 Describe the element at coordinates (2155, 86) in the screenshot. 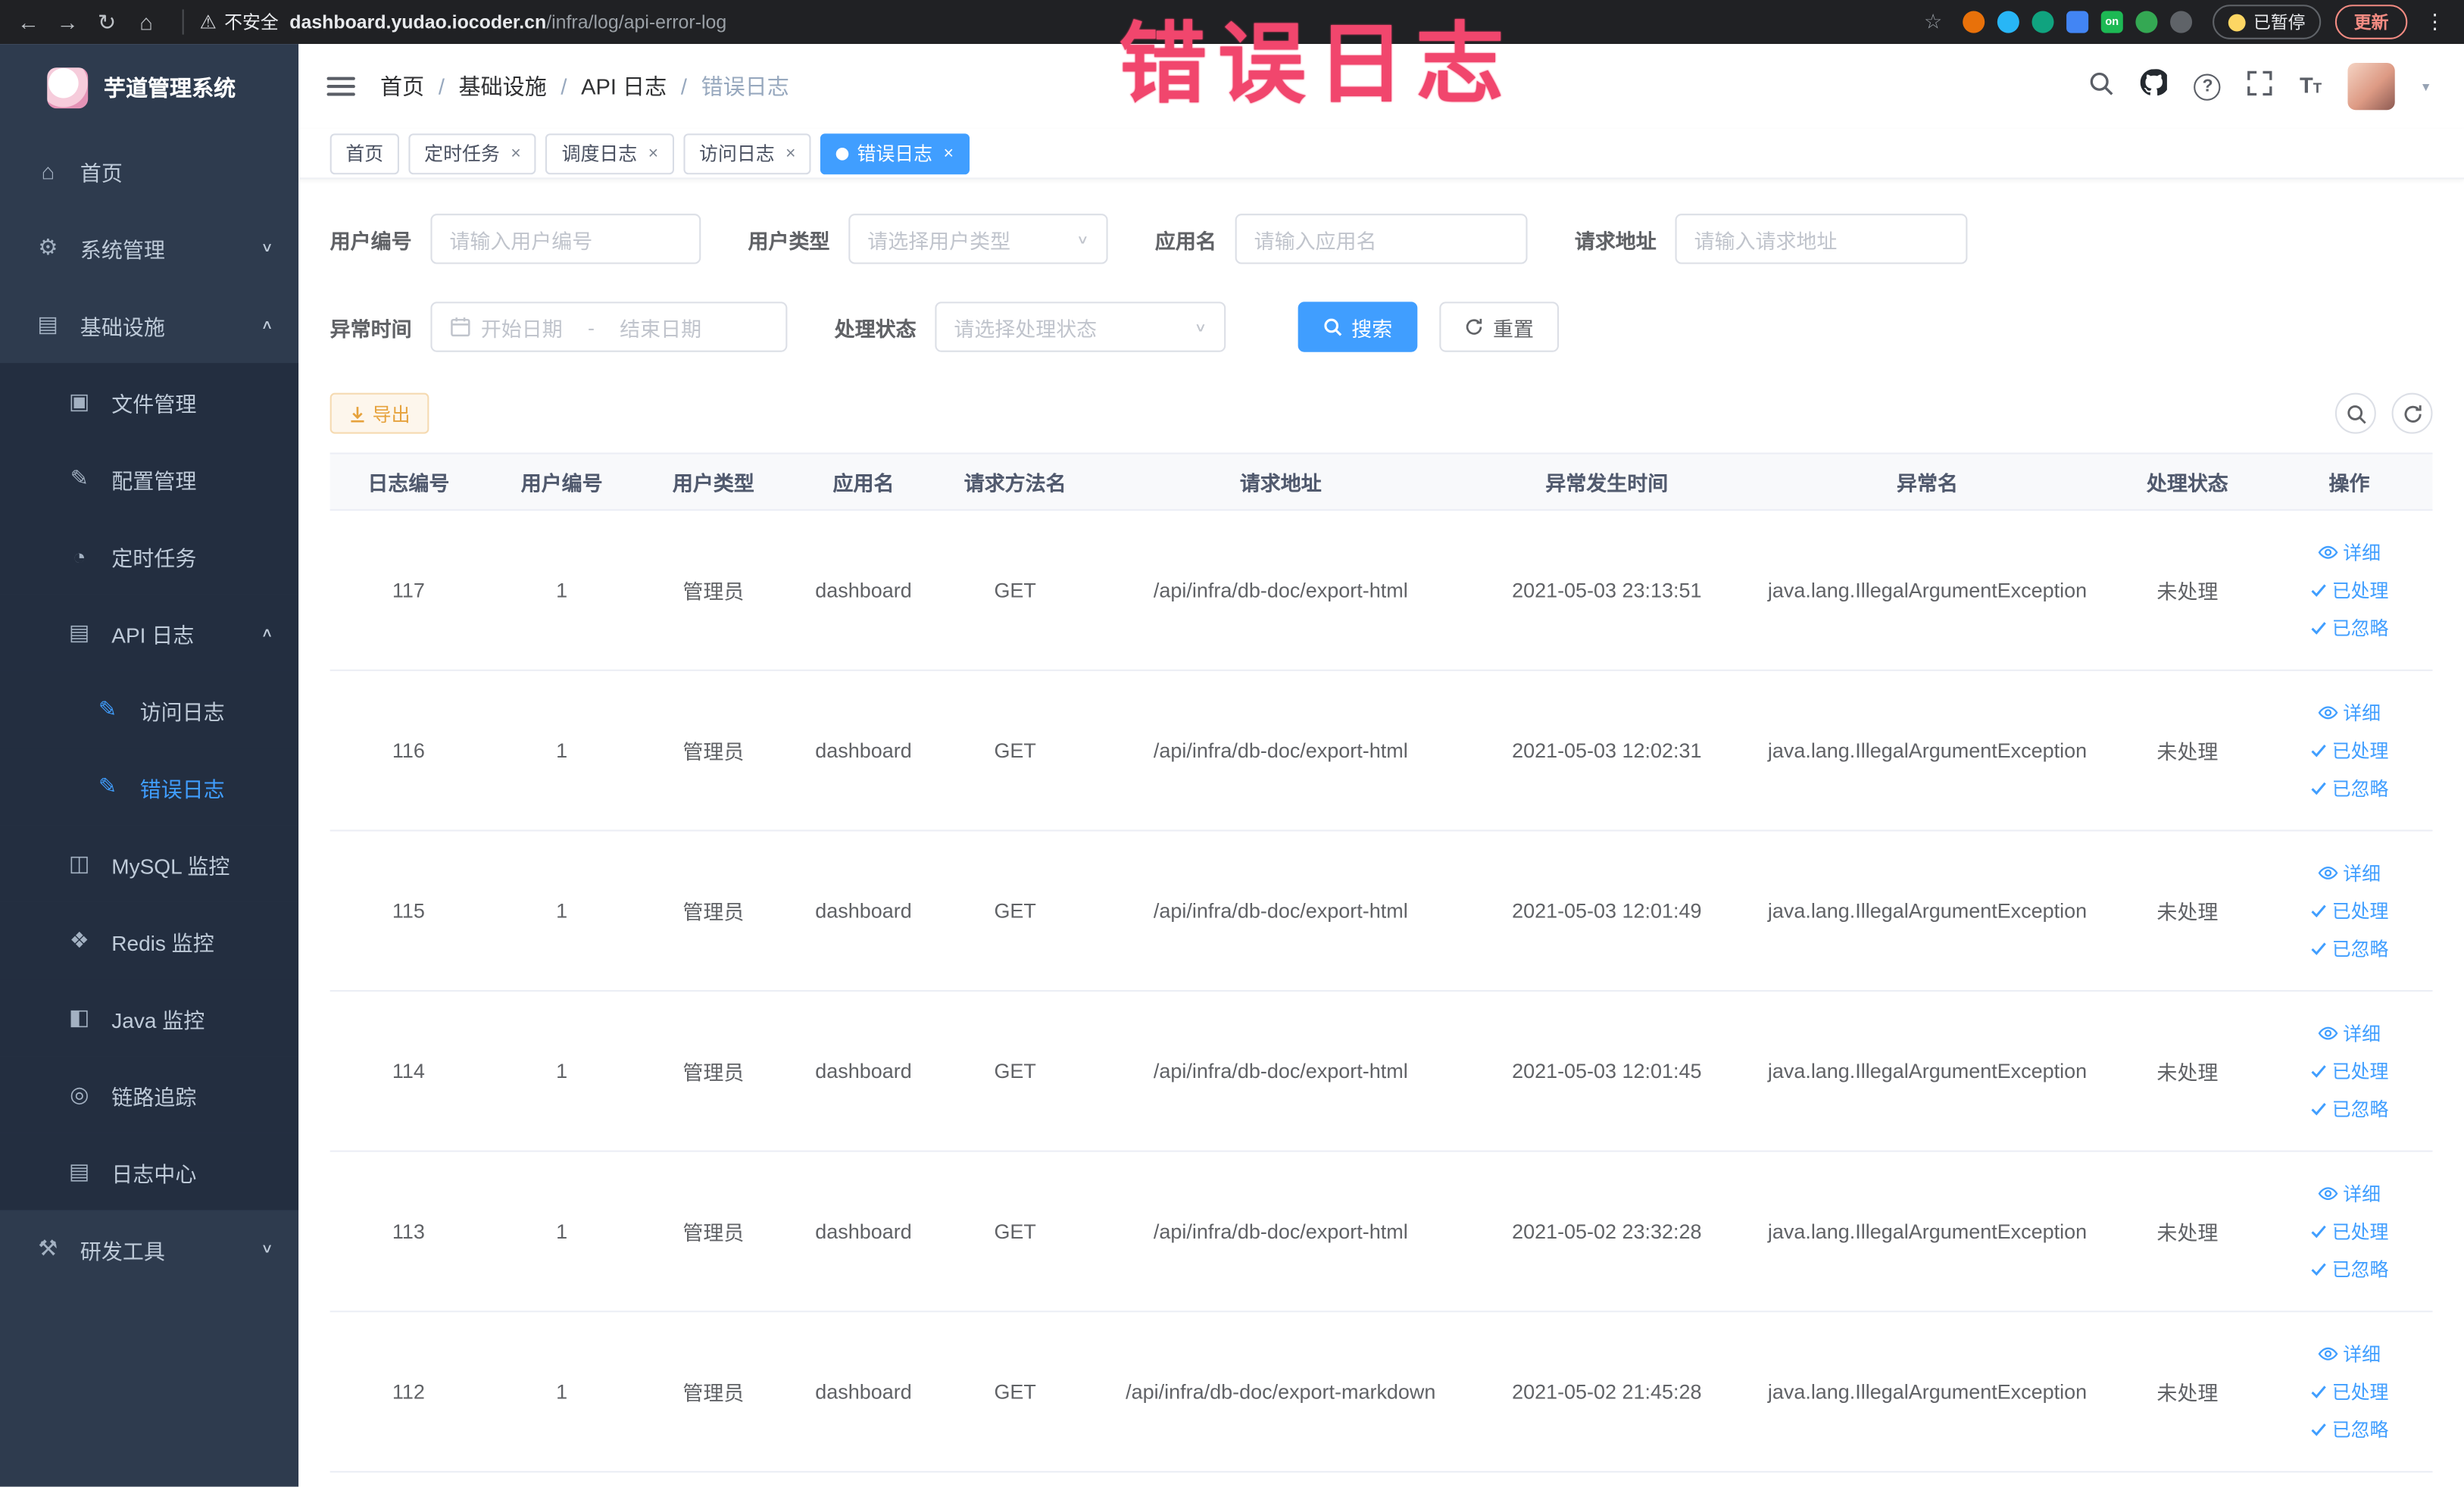

I see `github-icon` at that location.